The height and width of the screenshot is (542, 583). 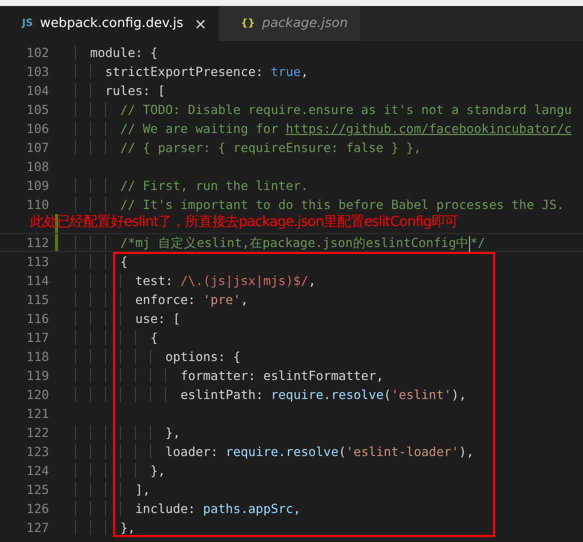 I want to click on line-number: 107, so click(x=37, y=148).